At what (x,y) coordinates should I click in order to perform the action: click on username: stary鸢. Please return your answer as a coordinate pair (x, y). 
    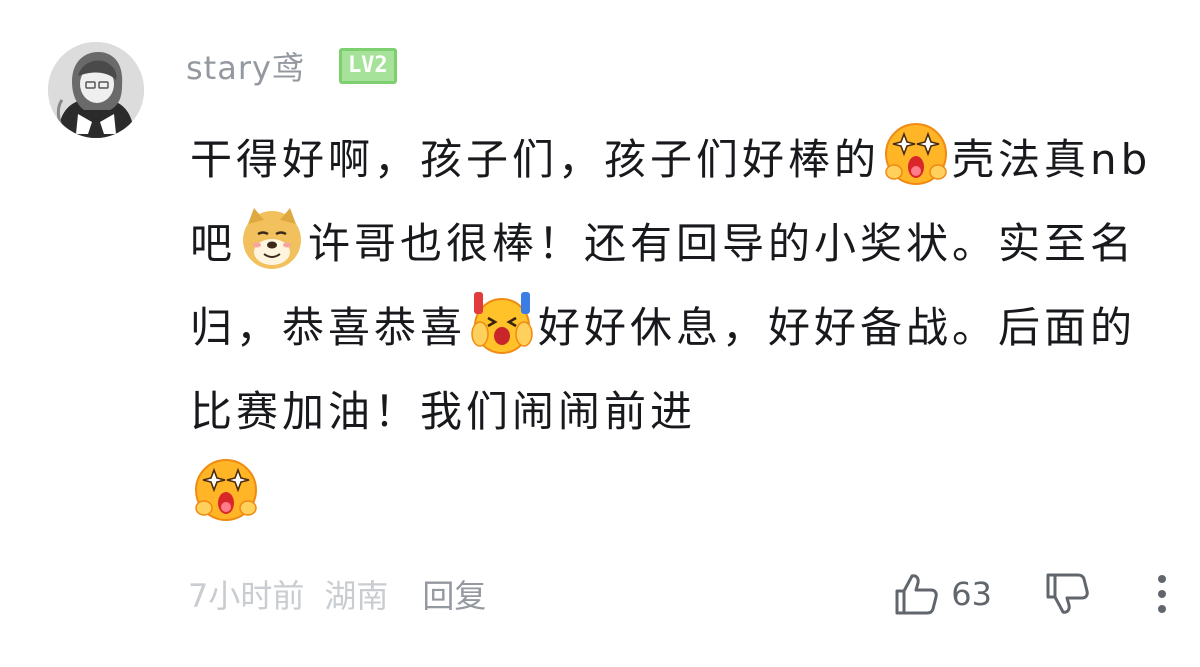
    Looking at the image, I should click on (245, 66).